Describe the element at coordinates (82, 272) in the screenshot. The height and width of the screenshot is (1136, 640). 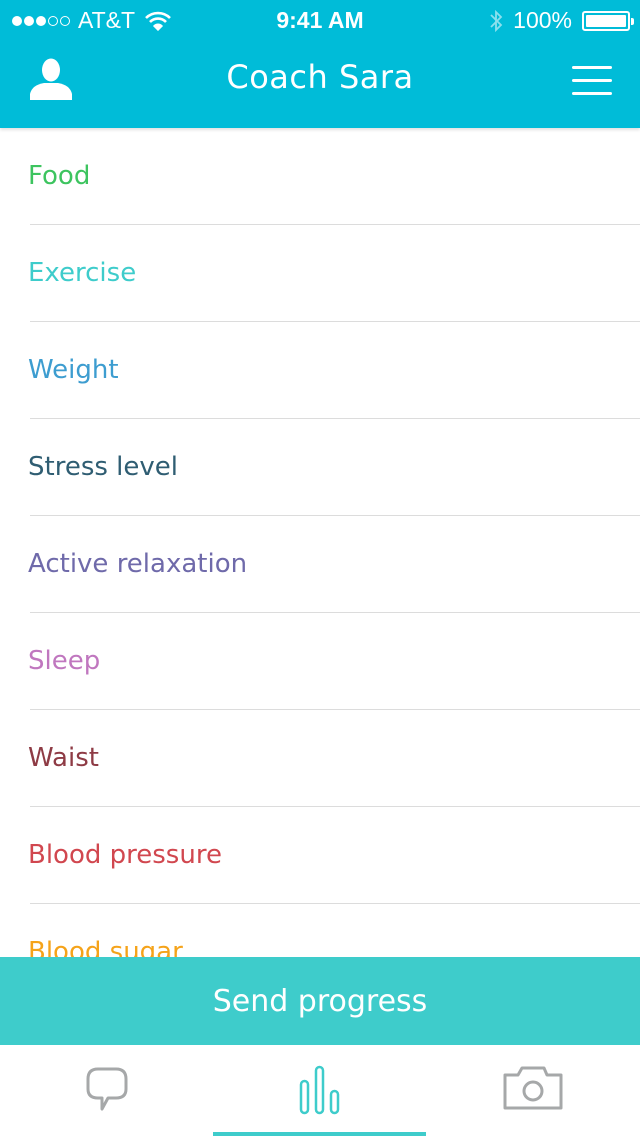
I see `list-item-label: Exercise` at that location.